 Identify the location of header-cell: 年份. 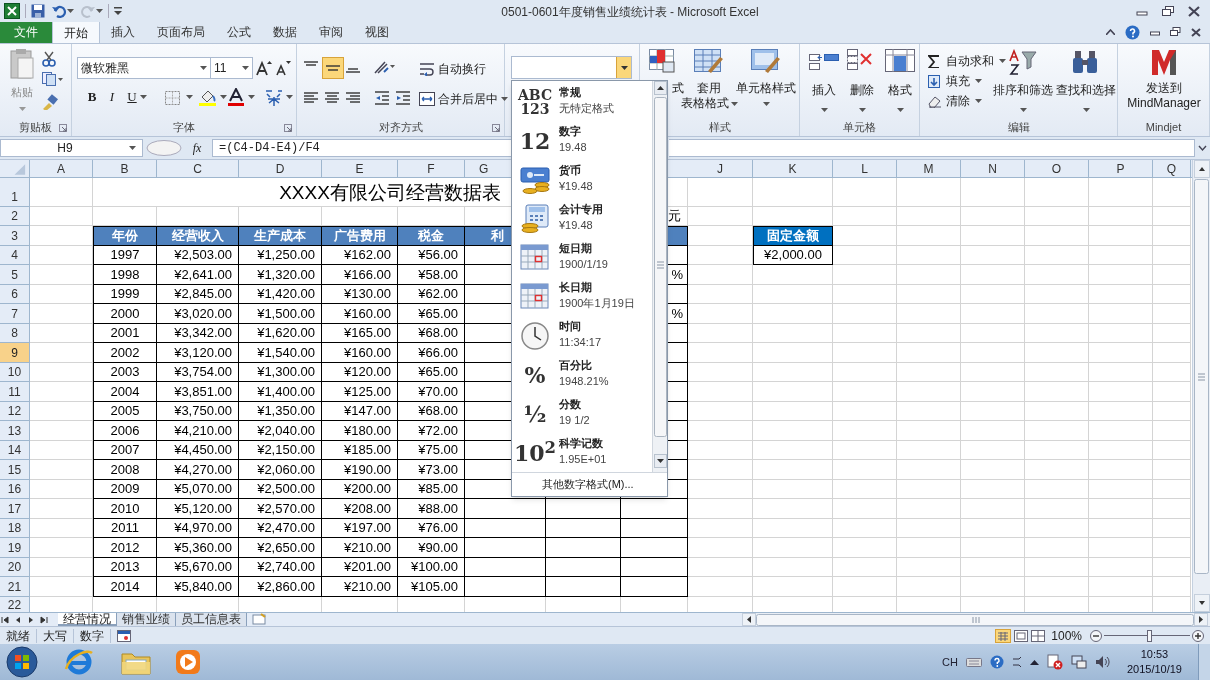
(125, 236).